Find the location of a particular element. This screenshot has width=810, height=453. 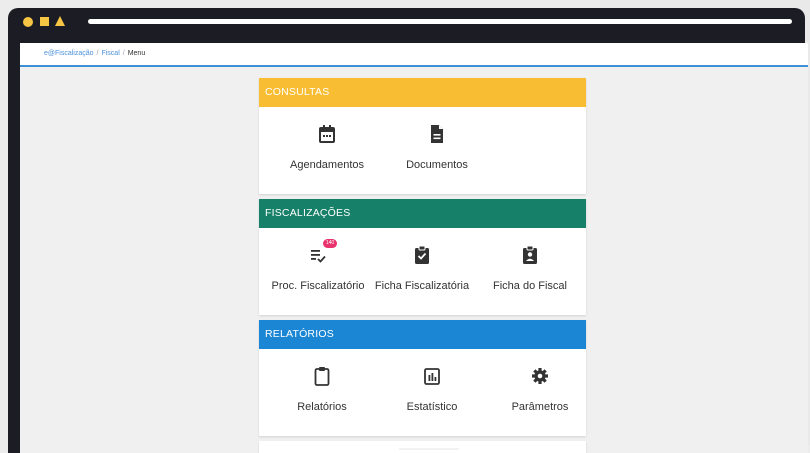

menu-item-agendamentos: Agendamentos is located at coordinates (327, 150).